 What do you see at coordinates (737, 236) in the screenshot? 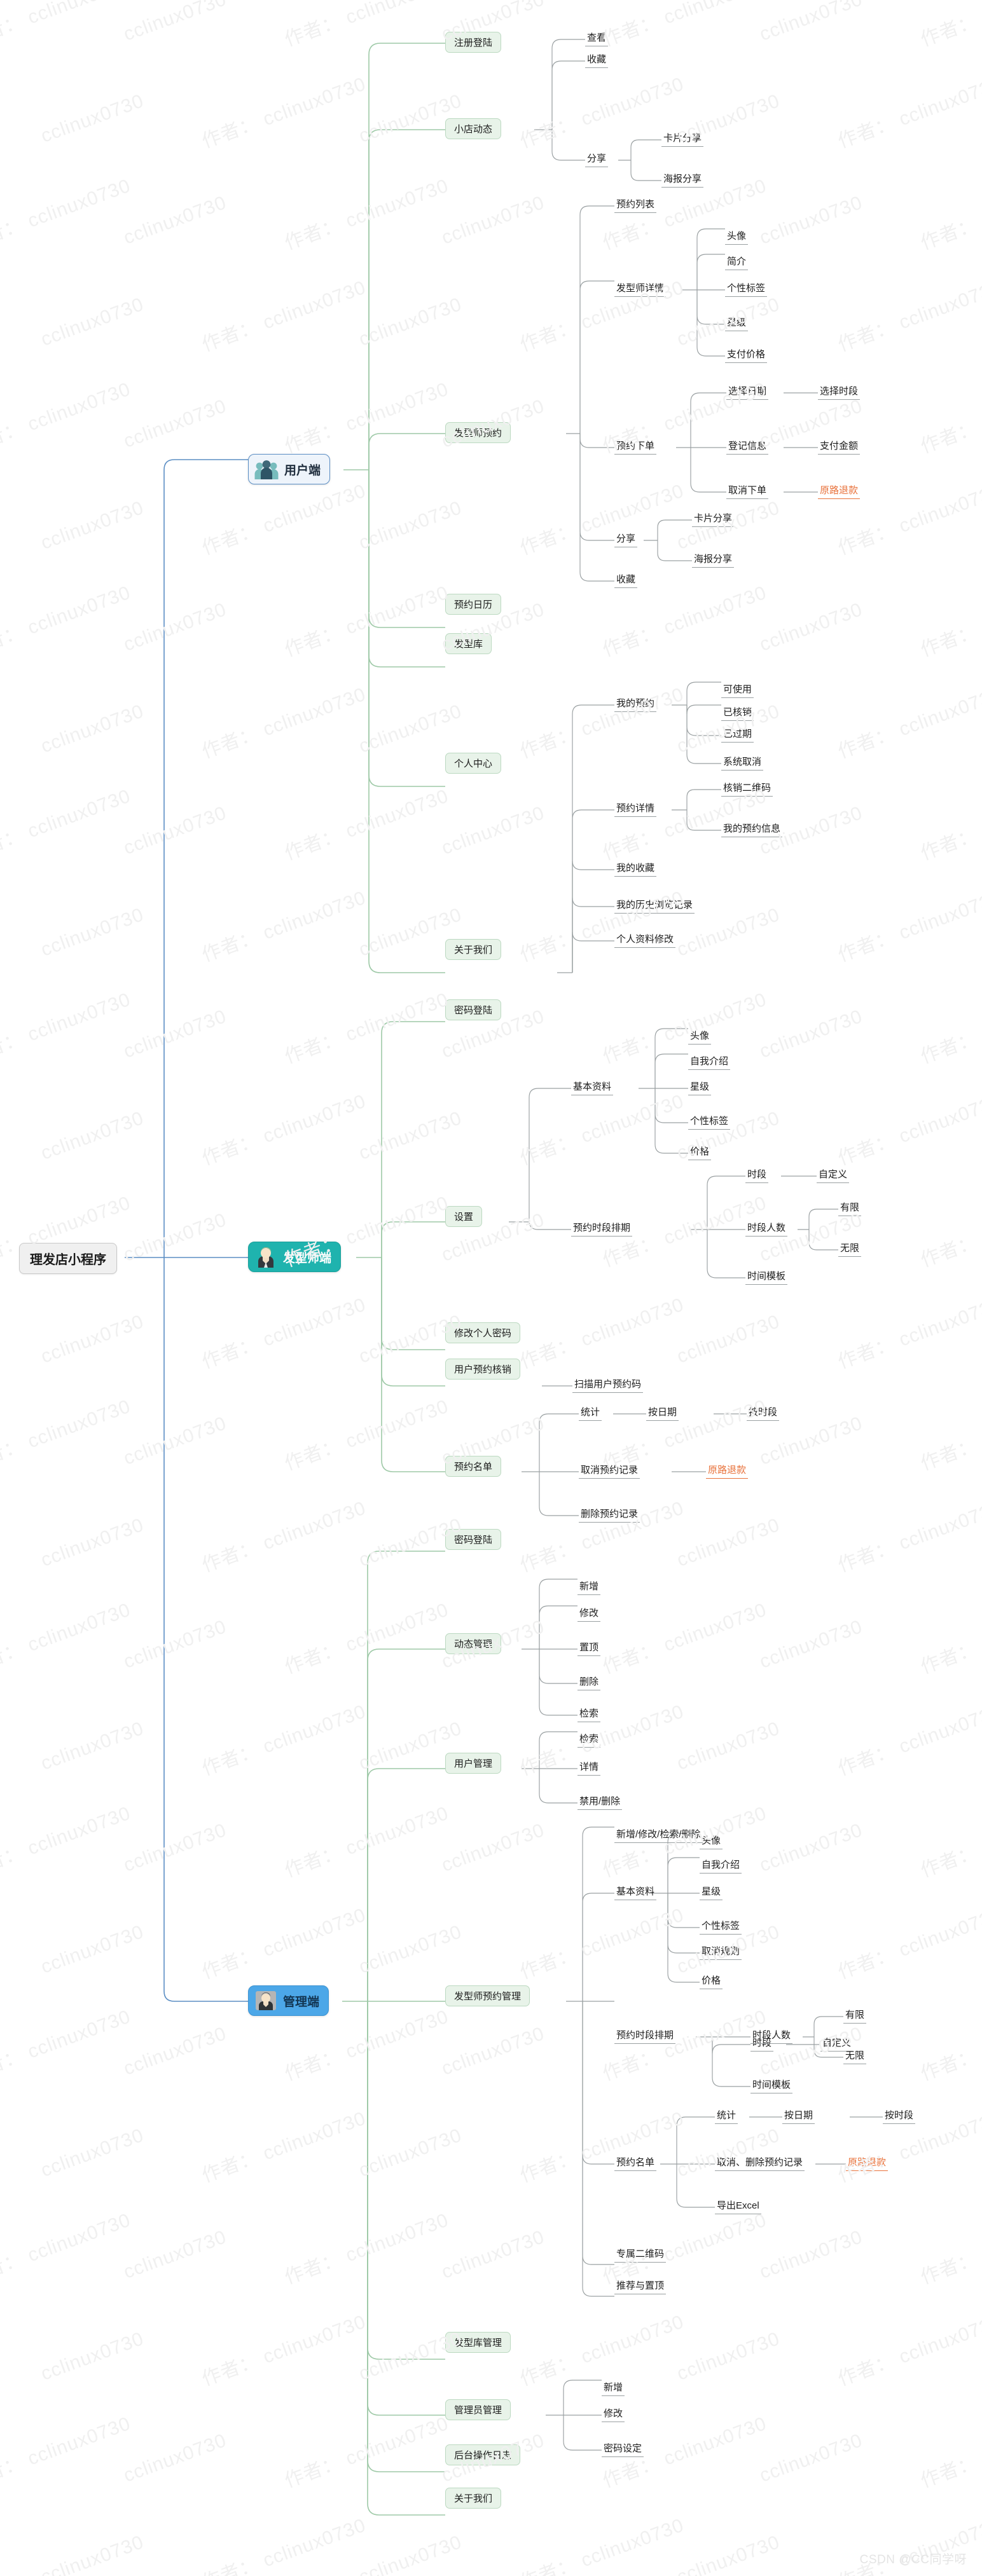
I see `node-detail-avatar: 头像` at bounding box center [737, 236].